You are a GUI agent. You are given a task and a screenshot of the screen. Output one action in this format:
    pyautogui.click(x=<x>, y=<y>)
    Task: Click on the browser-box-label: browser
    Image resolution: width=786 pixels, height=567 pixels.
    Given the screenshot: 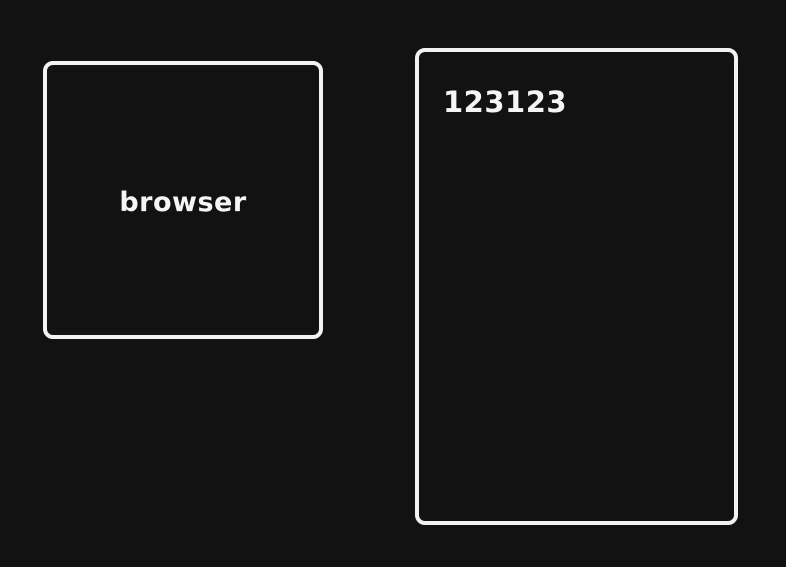 What is the action you would take?
    pyautogui.click(x=183, y=202)
    